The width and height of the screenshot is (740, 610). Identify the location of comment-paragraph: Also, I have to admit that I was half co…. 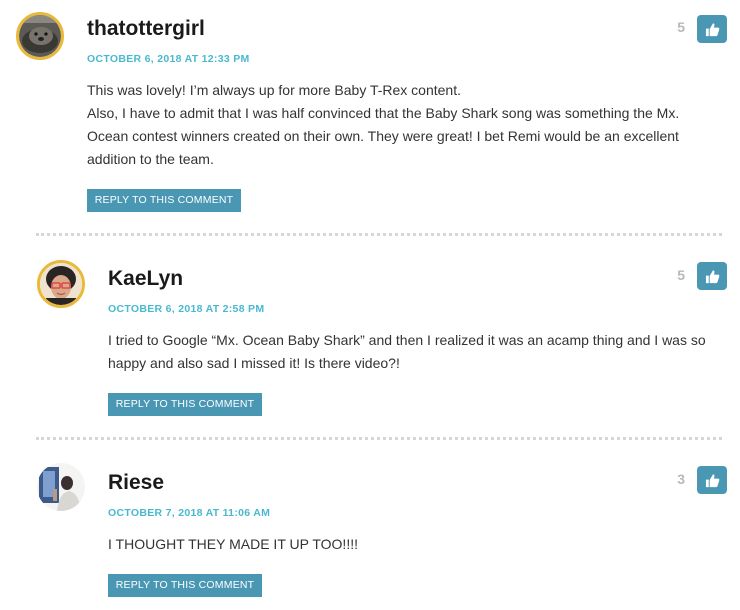
(383, 136).